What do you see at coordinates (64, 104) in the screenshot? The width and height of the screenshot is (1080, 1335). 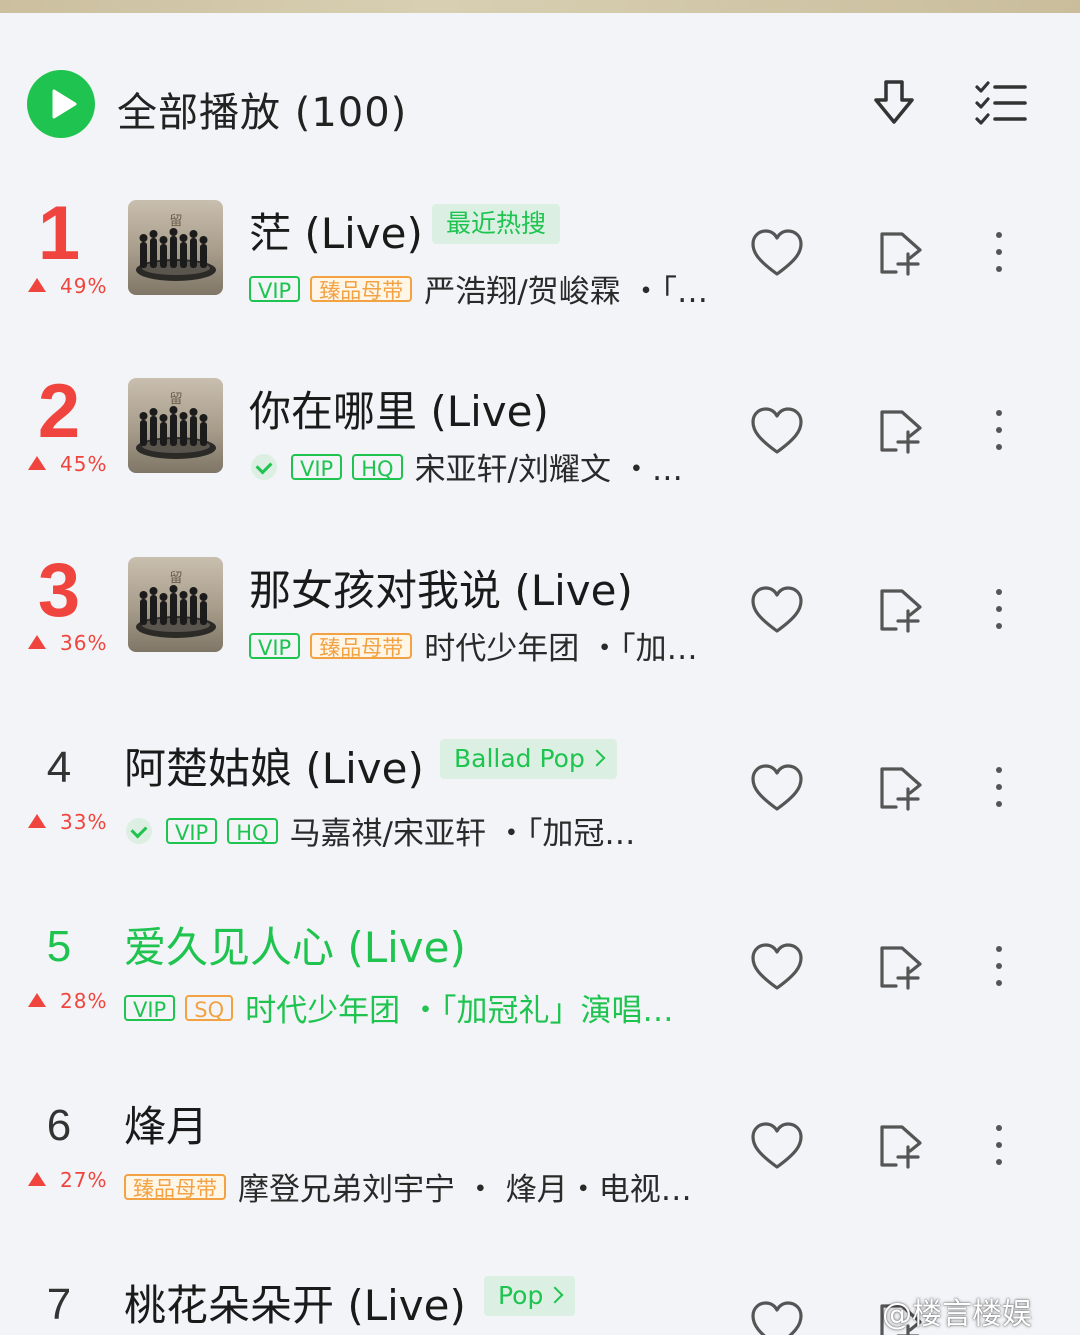 I see `play-icon` at bounding box center [64, 104].